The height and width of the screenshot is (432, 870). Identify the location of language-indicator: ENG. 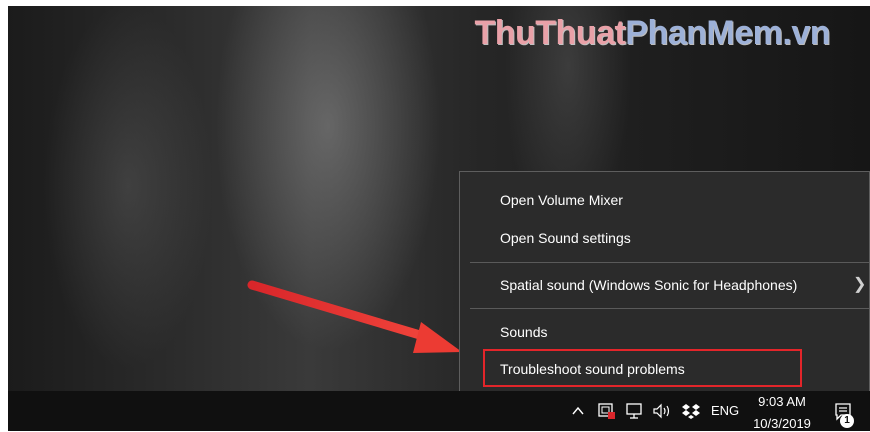
(725, 411).